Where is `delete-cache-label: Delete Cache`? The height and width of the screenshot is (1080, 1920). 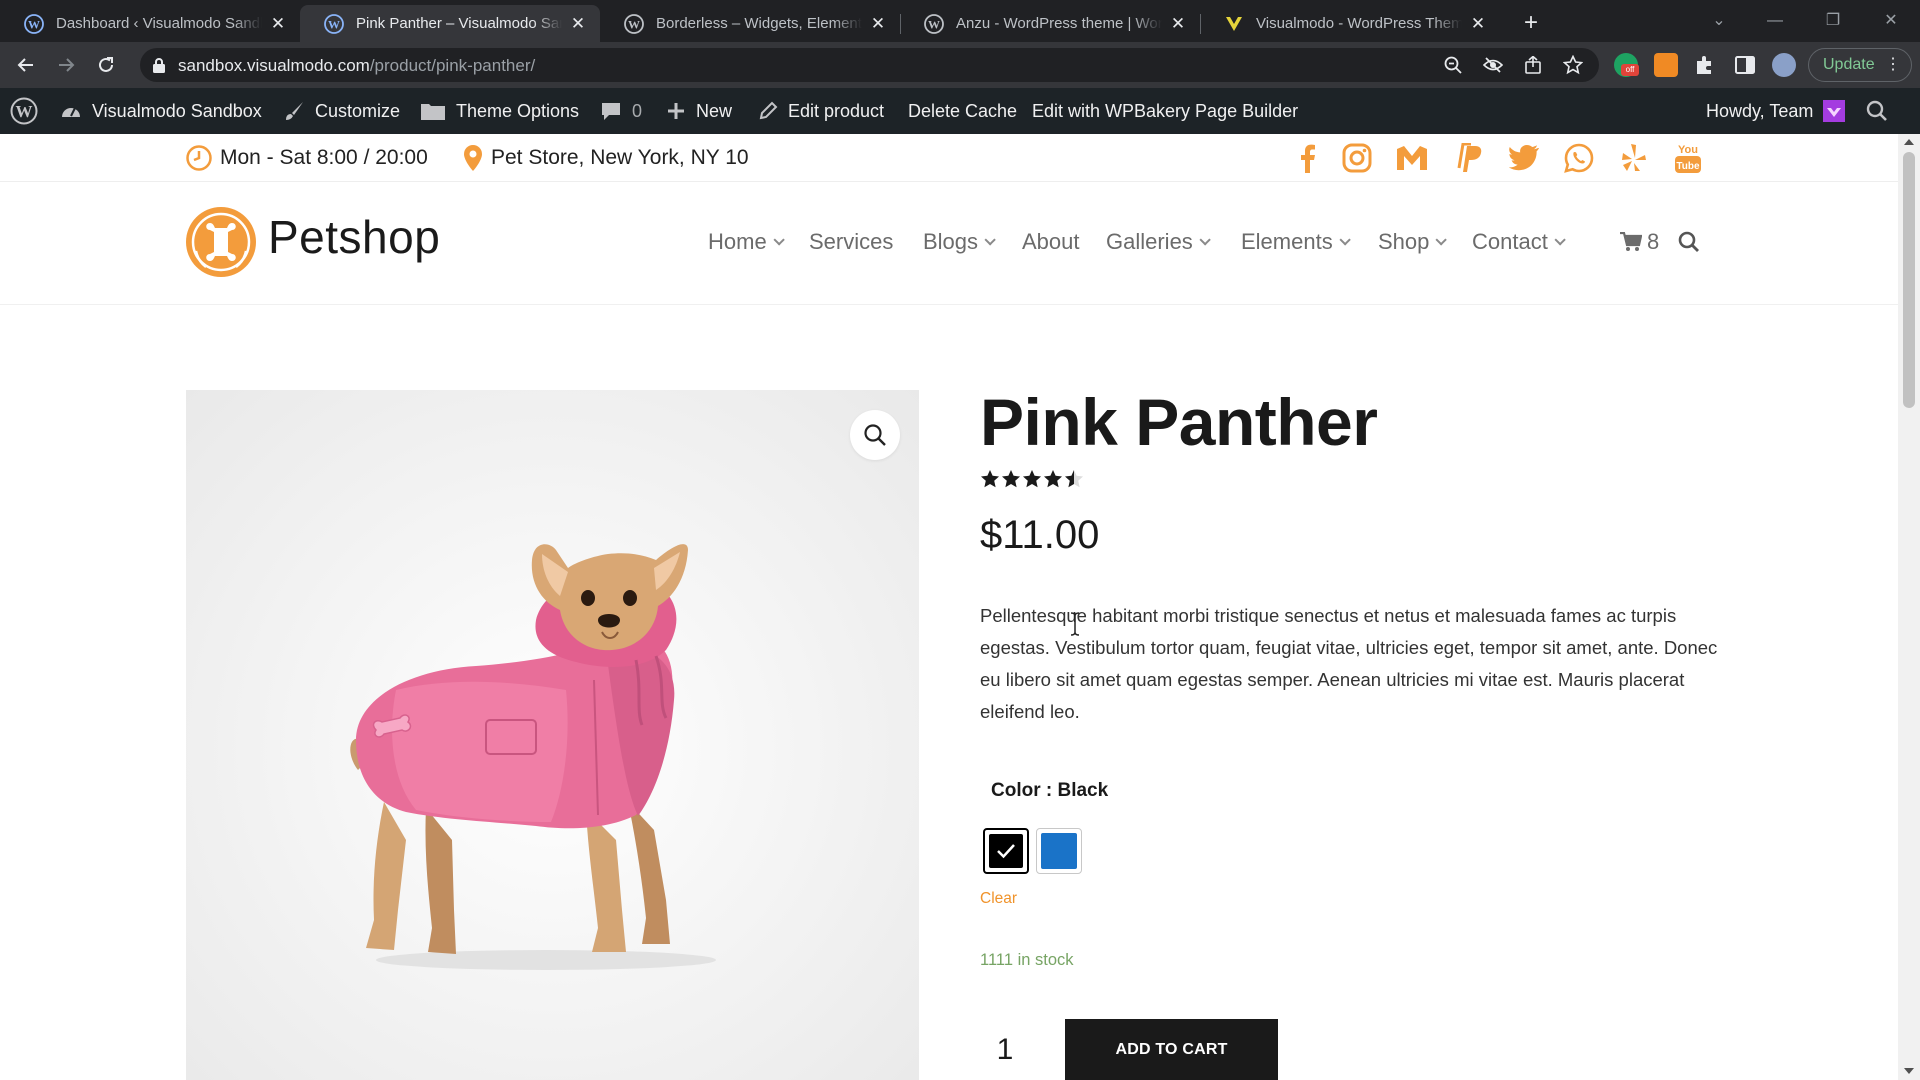
delete-cache-label: Delete Cache is located at coordinates (963, 110).